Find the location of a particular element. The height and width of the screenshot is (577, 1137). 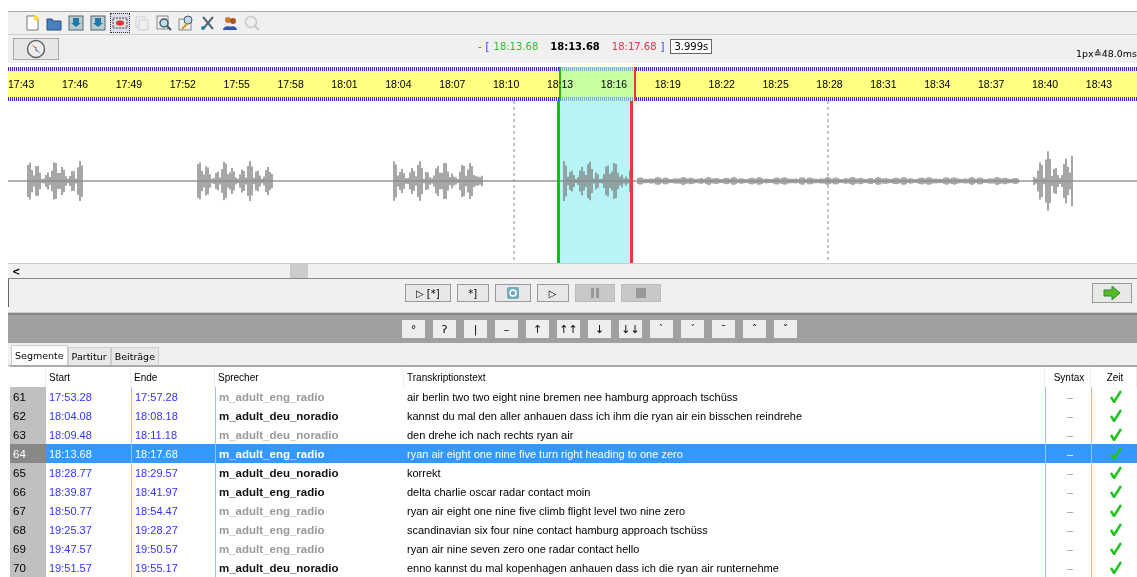

row-number: 64 is located at coordinates (28, 453).